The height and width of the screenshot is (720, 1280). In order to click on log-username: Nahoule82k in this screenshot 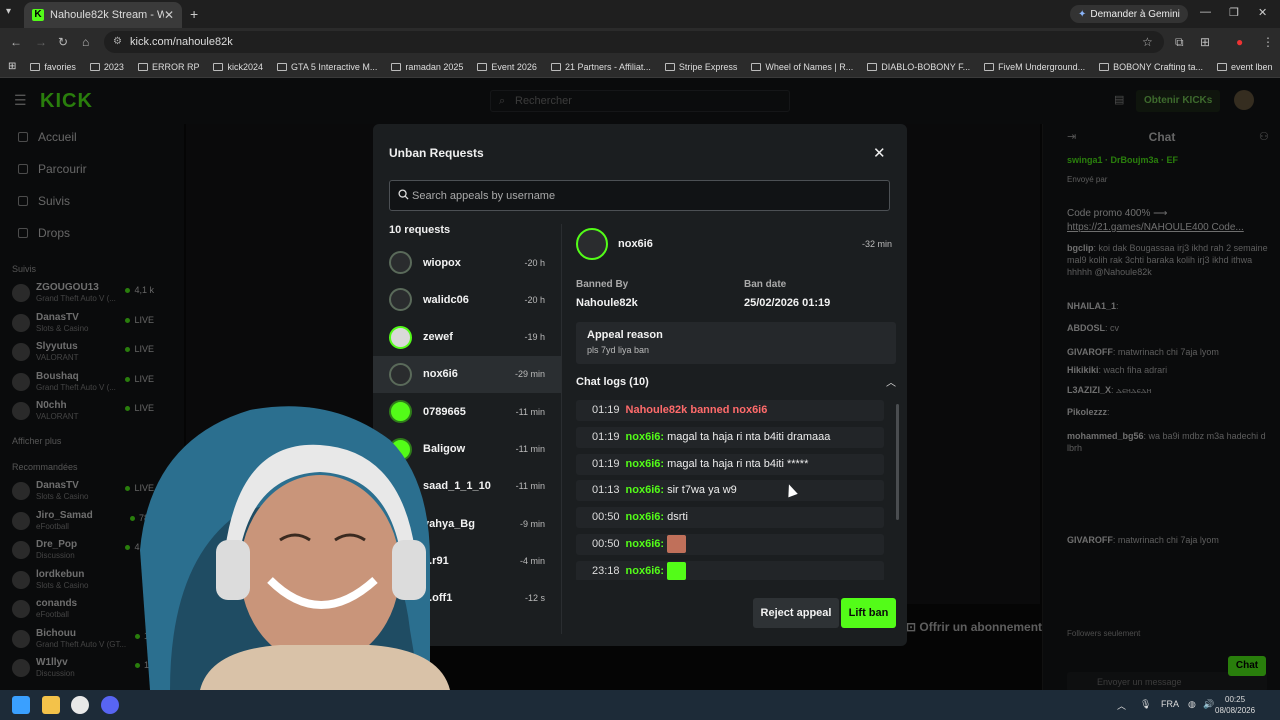, I will do `click(656, 410)`.